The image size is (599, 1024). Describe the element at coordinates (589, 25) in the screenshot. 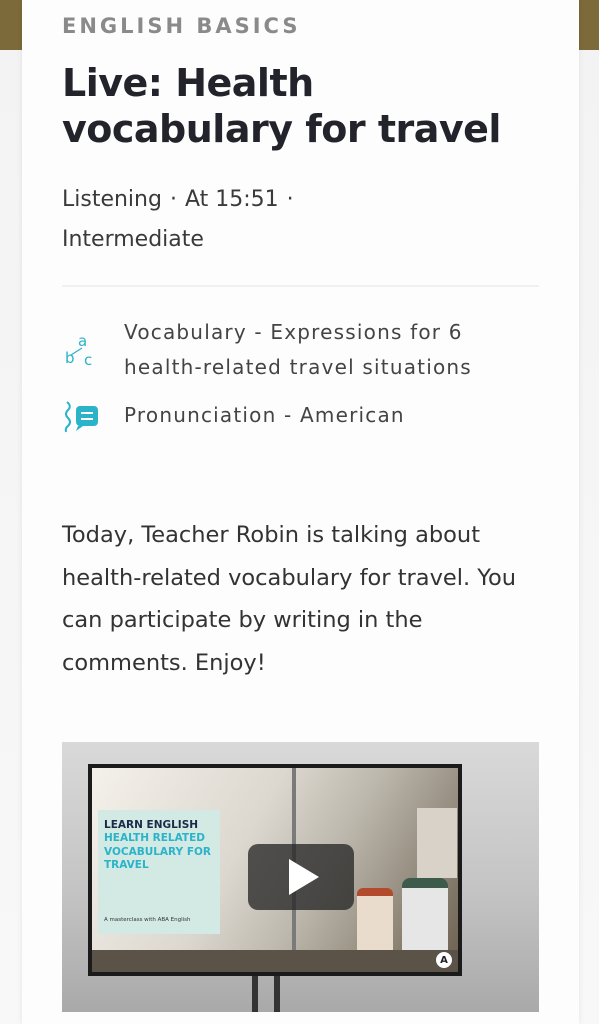

I see `header-strip-right` at that location.